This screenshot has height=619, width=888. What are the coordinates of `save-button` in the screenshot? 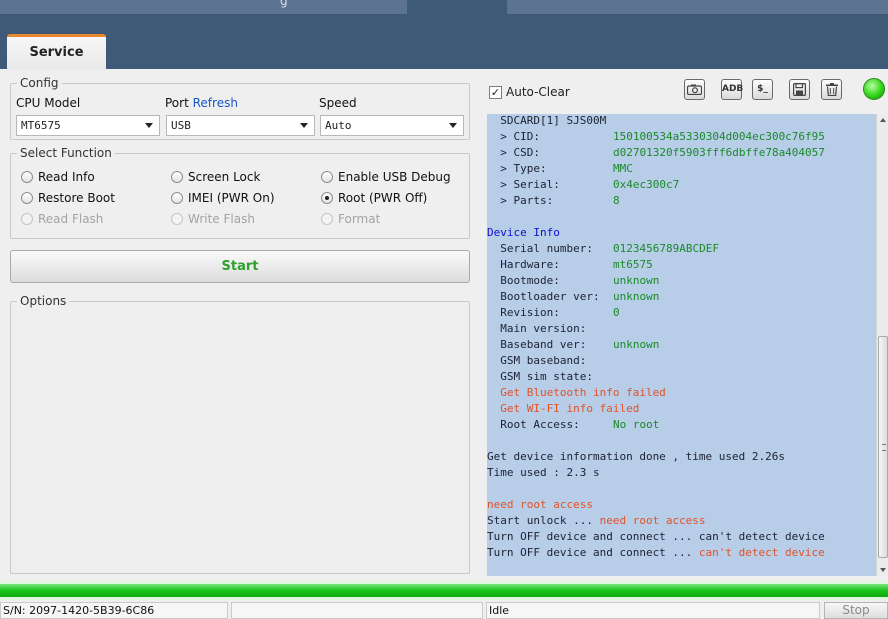 It's located at (799, 89).